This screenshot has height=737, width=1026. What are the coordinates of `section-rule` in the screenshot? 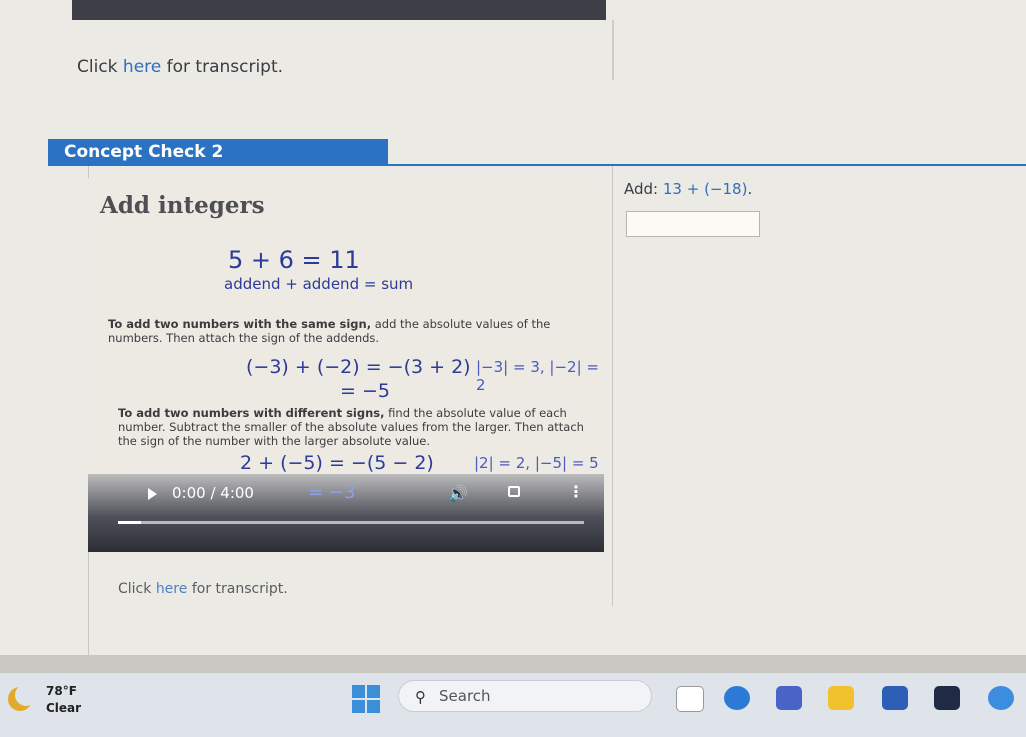 It's located at (537, 165).